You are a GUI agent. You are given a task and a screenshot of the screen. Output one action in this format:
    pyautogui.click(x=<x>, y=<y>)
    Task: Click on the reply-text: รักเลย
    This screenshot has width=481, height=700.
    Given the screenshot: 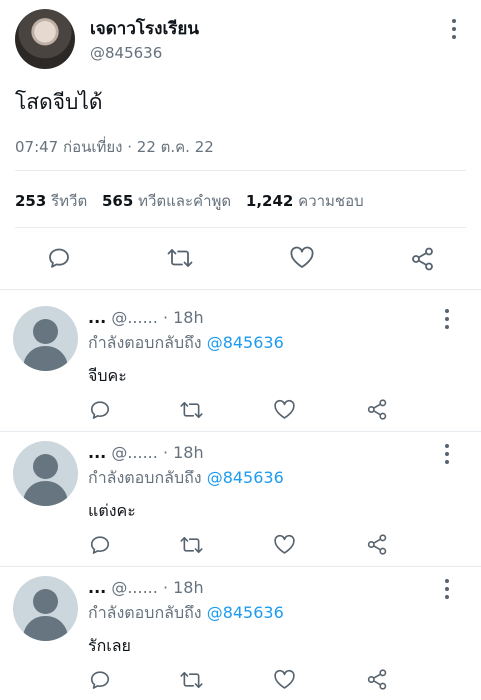 What is the action you would take?
    pyautogui.click(x=109, y=645)
    